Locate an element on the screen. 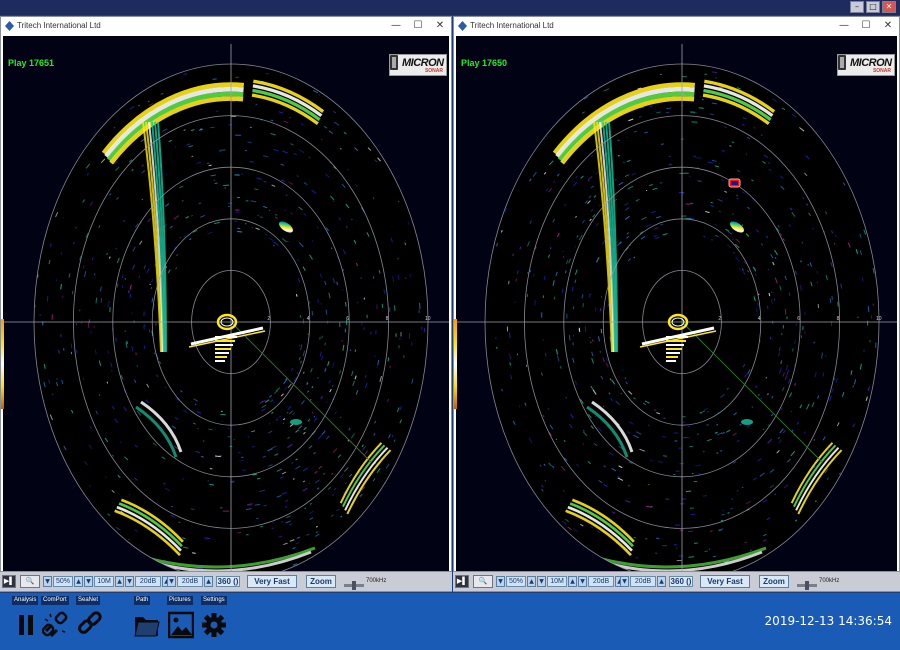 The width and height of the screenshot is (900, 650). toolbar-label-path: Path is located at coordinates (142, 600).